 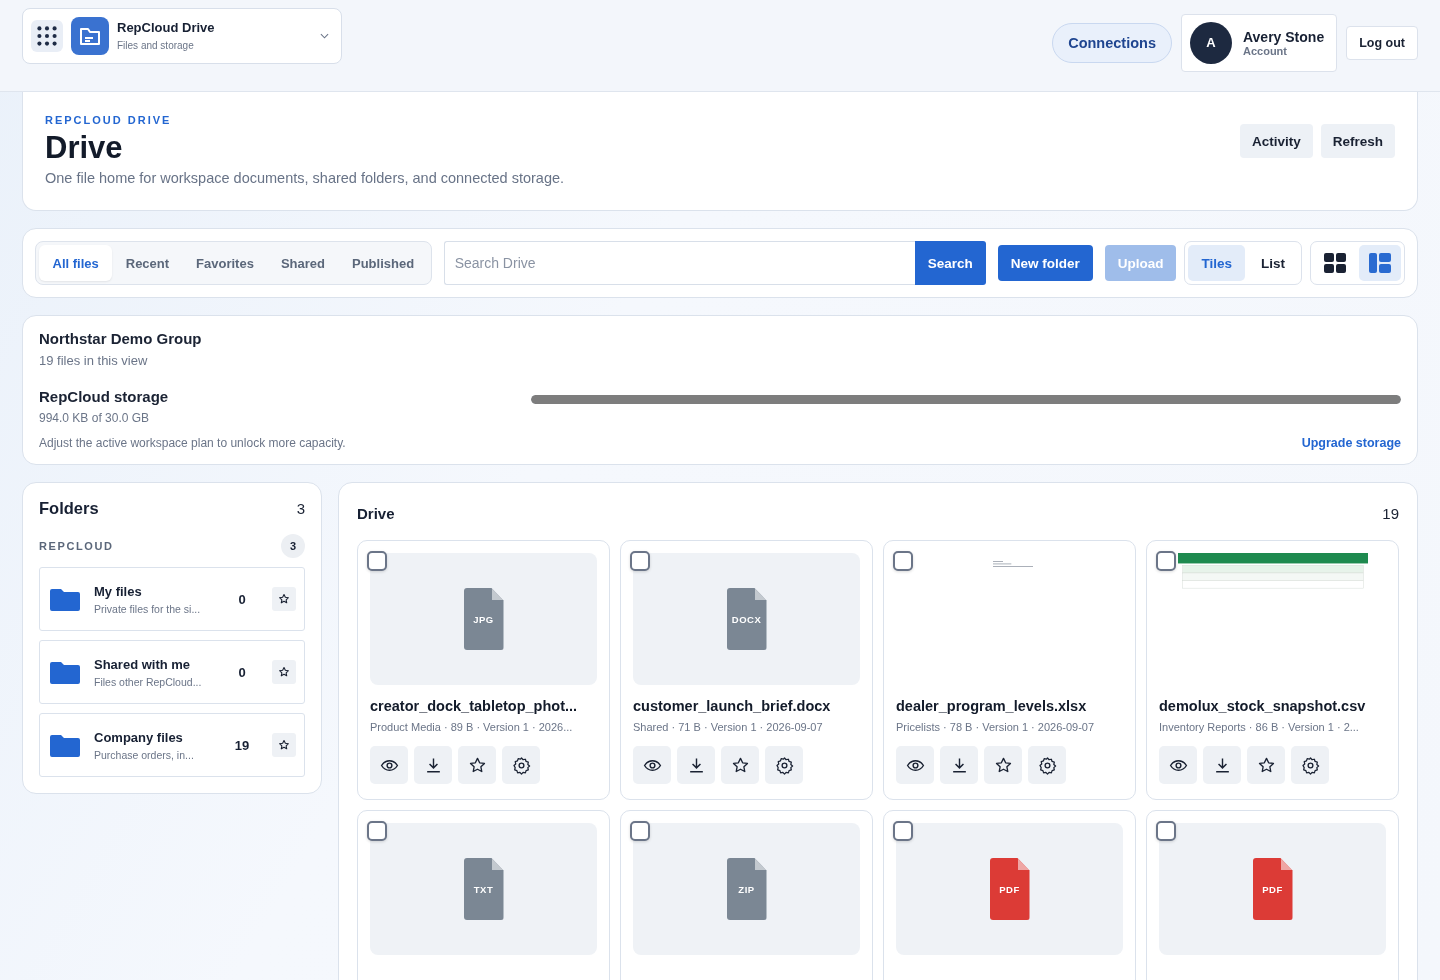 I want to click on avatar: A, so click(x=1211, y=42).